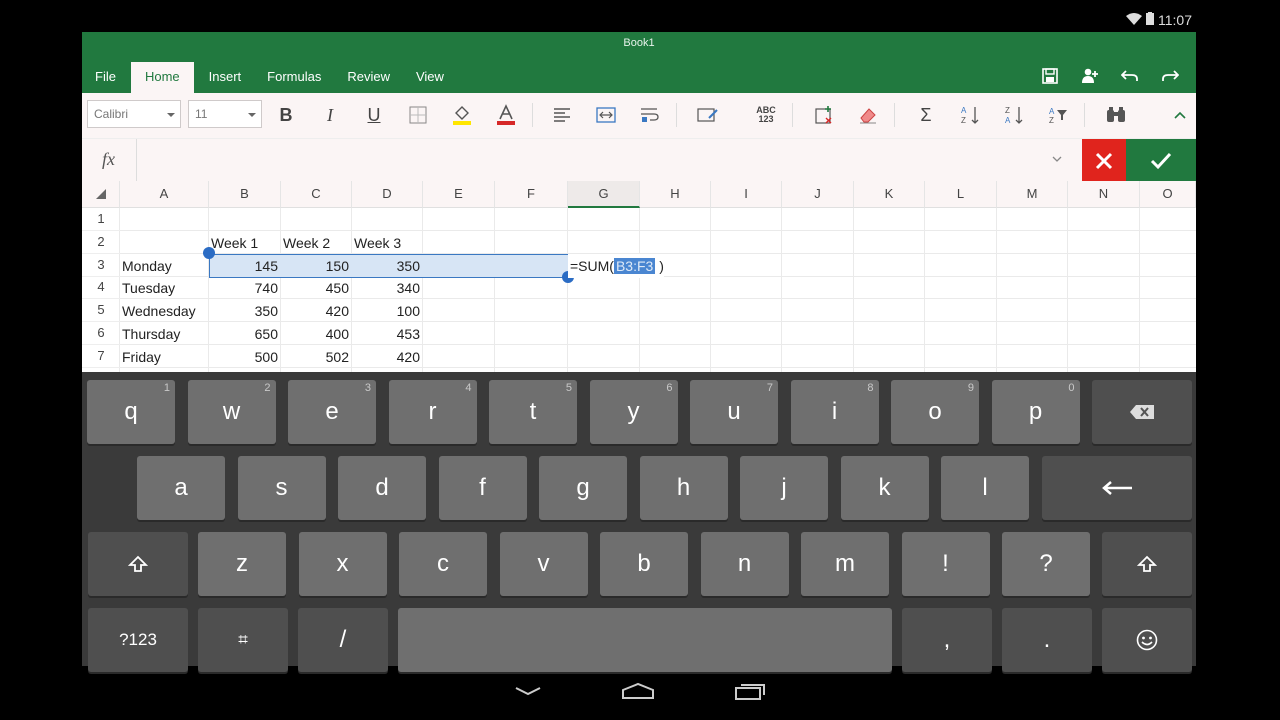 The width and height of the screenshot is (1280, 720). I want to click on cell-b5: 350, so click(246, 310).